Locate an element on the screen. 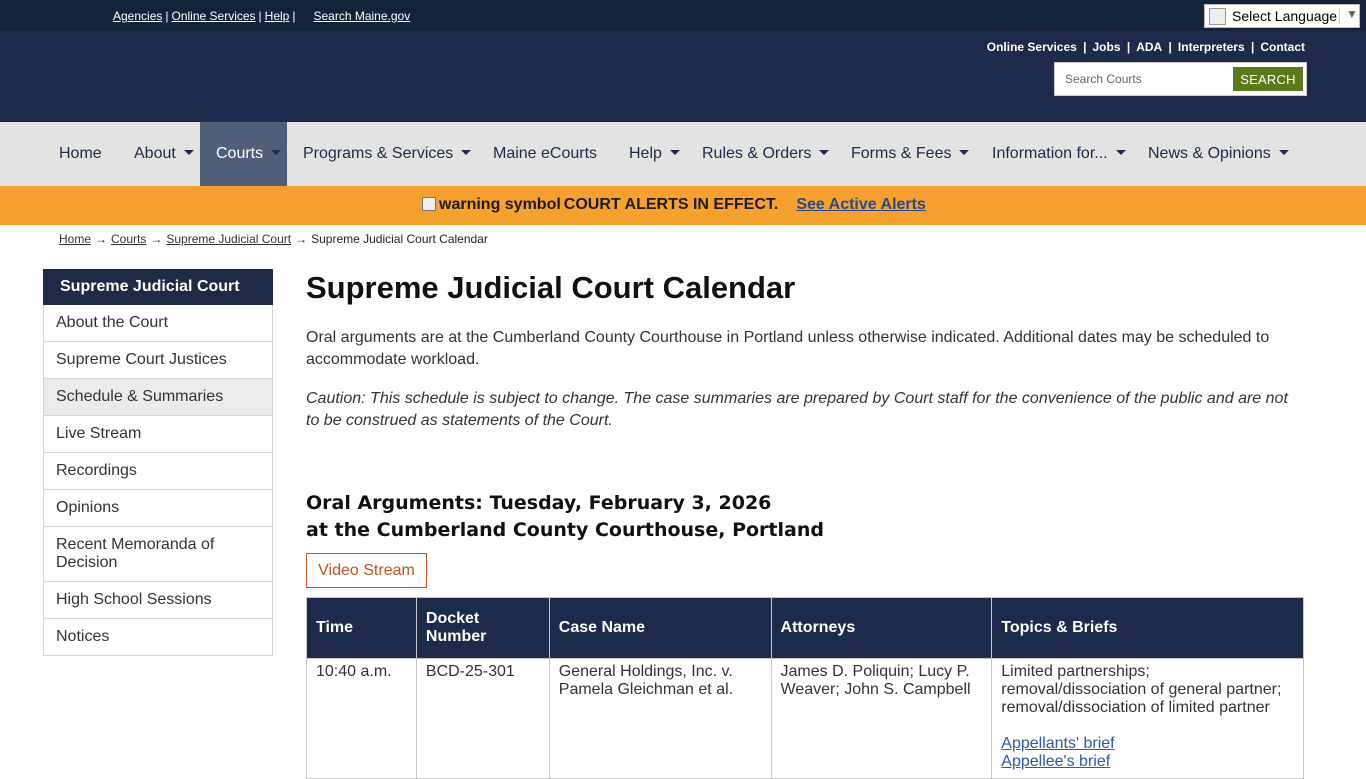 Image resolution: width=1366 pixels, height=779 pixels. sidebar-item-schedule-summaries: Schedule & Summaries is located at coordinates (158, 397).